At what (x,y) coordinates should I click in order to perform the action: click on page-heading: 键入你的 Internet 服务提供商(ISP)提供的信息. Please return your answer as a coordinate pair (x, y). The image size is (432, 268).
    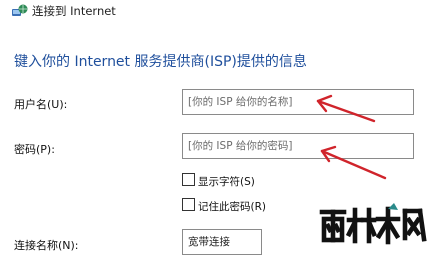
    Looking at the image, I should click on (160, 62).